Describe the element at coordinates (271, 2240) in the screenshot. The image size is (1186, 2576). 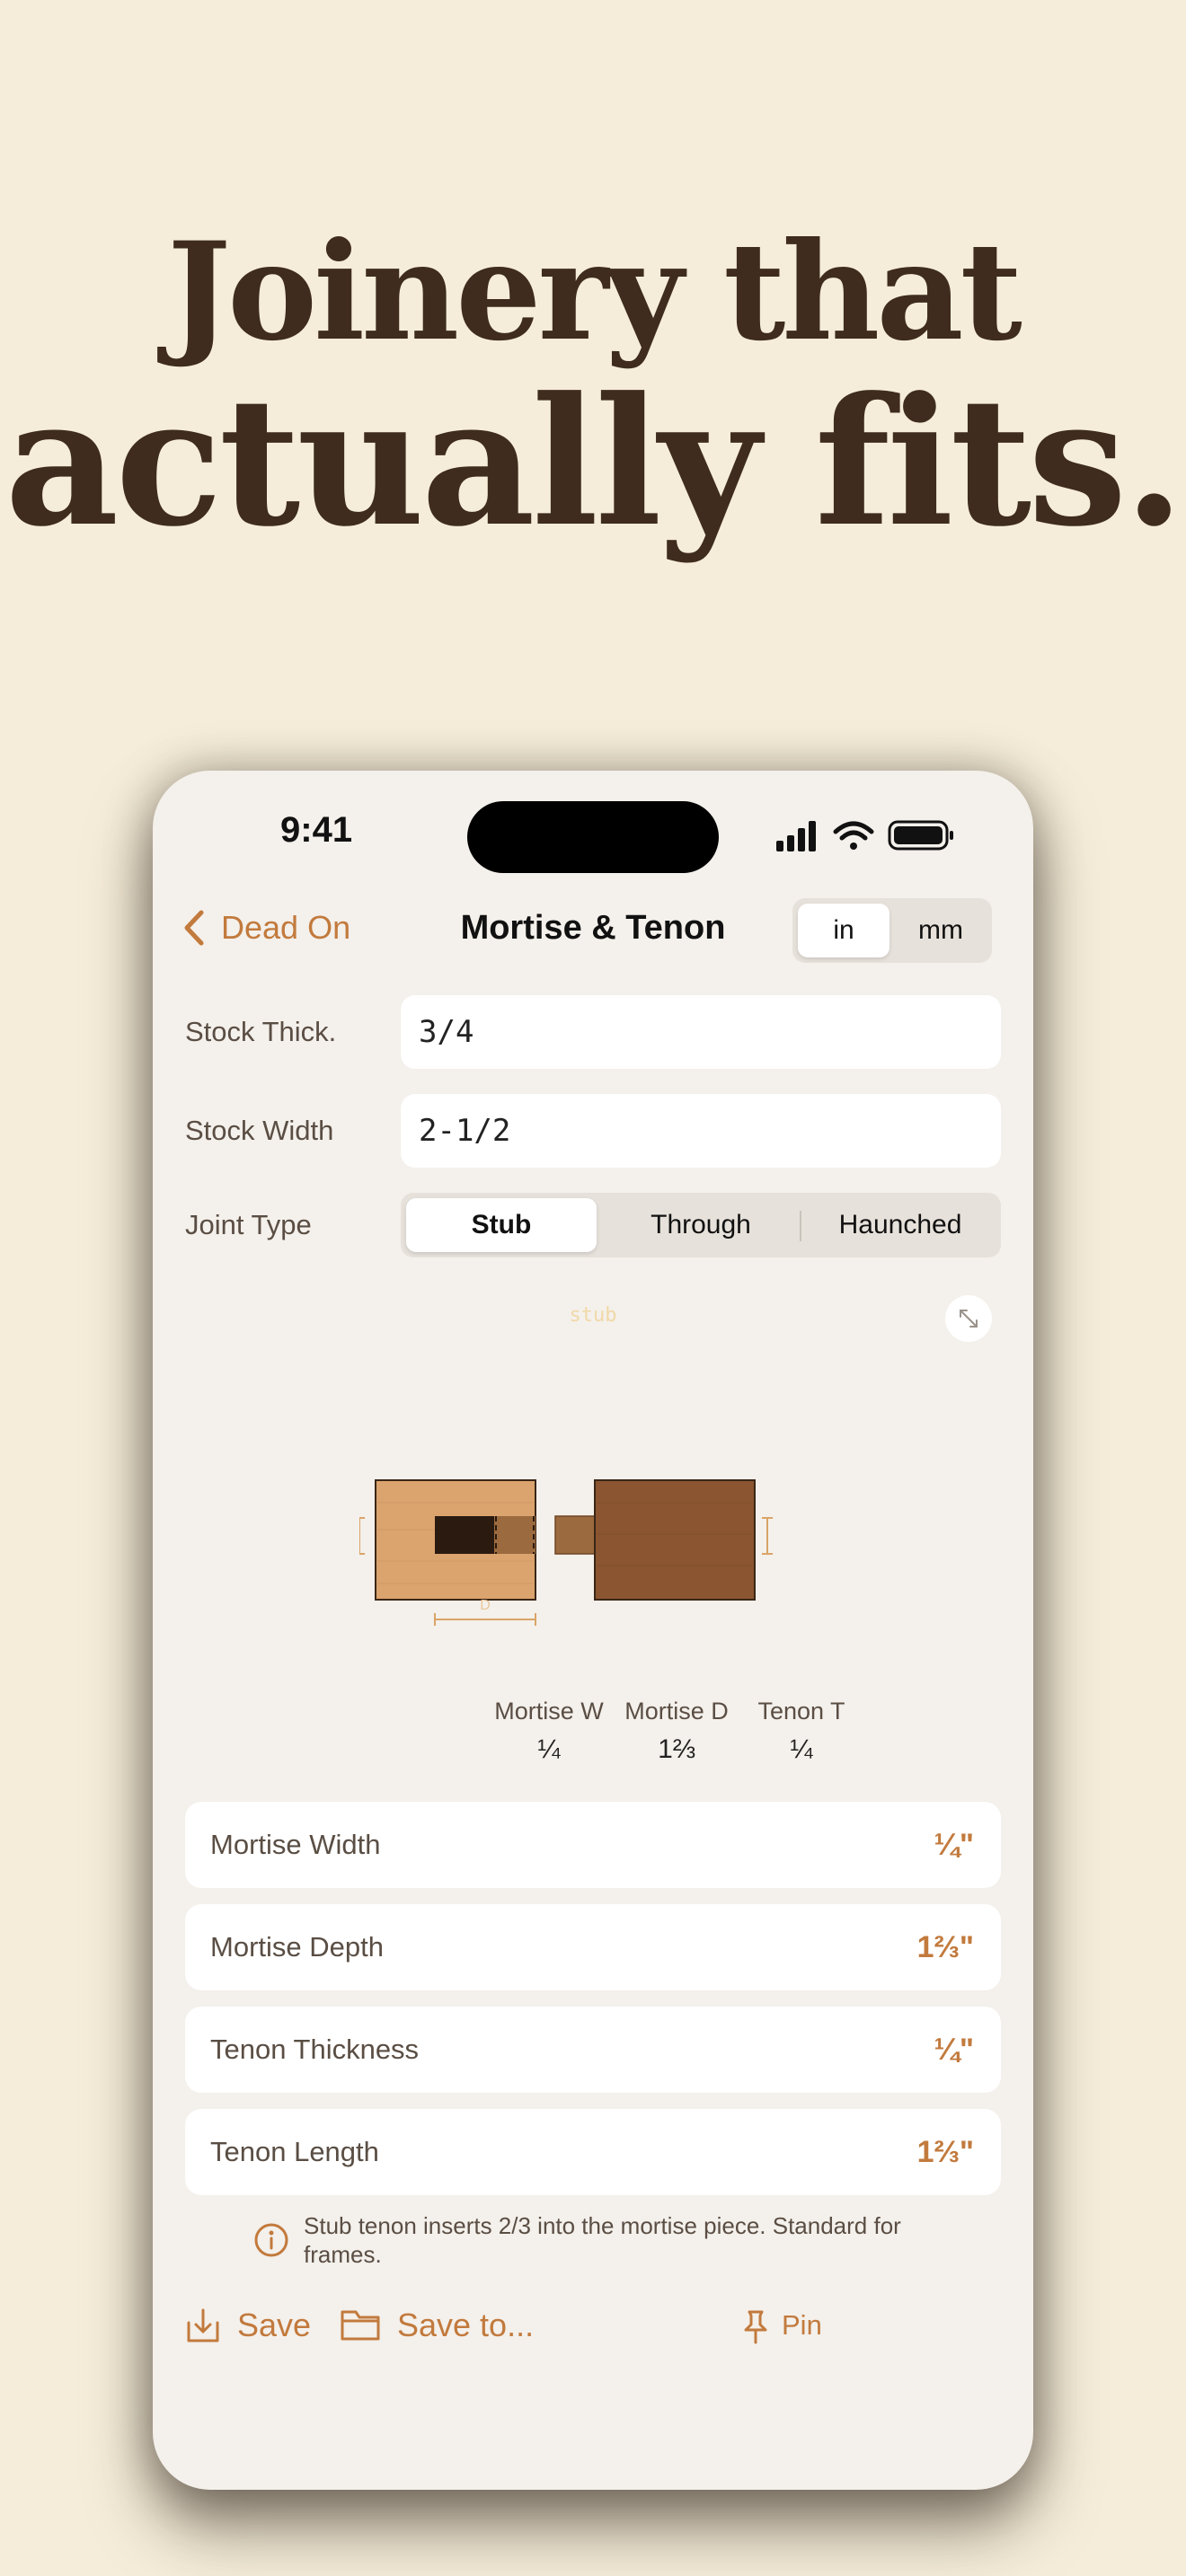
I see `info-icon` at that location.